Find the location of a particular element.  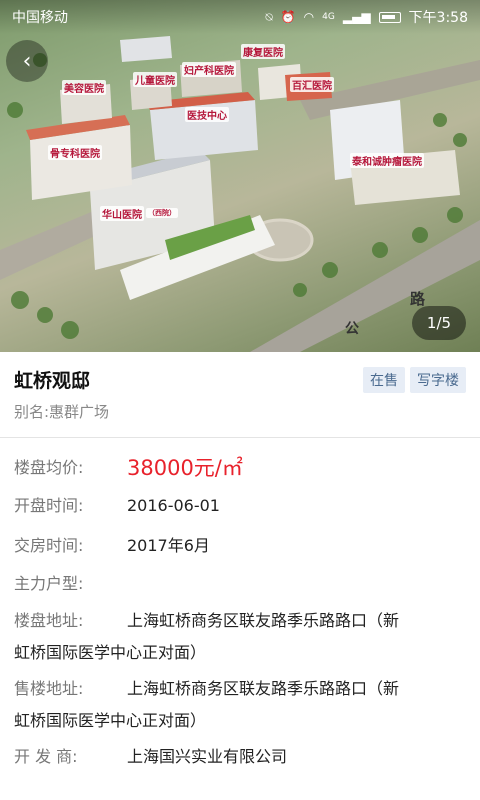

mute-icon: ⍉ is located at coordinates (269, 16).